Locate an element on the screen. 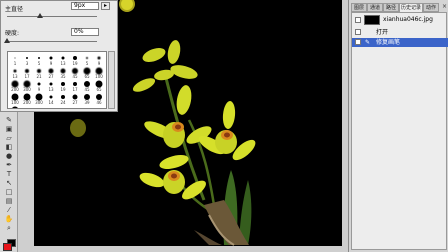  panel-tabs: 图层 通道 路径 历史记录 动作 is located at coordinates (398, 7).